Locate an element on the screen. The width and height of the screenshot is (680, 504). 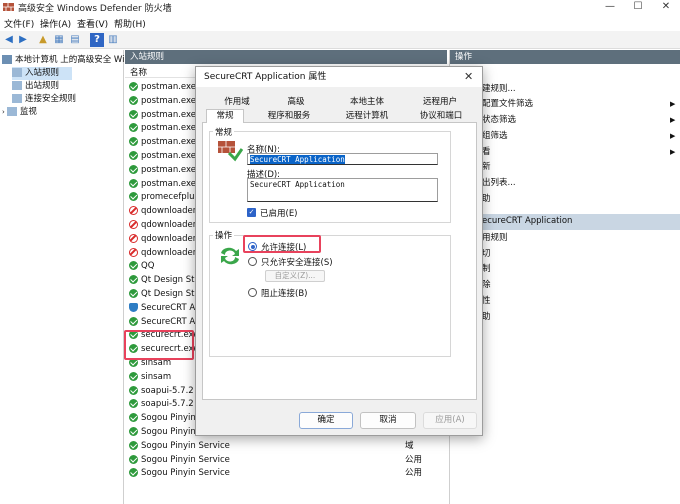
tree-root: 本地计算机 上的高级安全 Windows Defender 防火墙 is located at coordinates (63, 60).